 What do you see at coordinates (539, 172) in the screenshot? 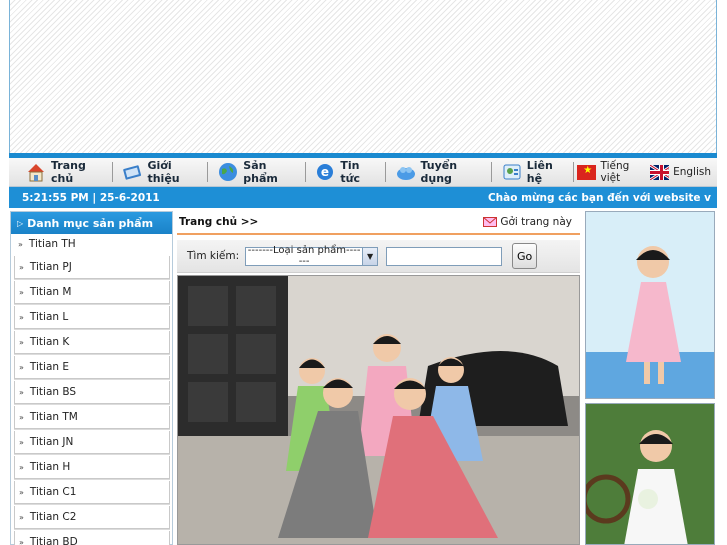
I see `nav-label: Liên hệ` at bounding box center [539, 172].